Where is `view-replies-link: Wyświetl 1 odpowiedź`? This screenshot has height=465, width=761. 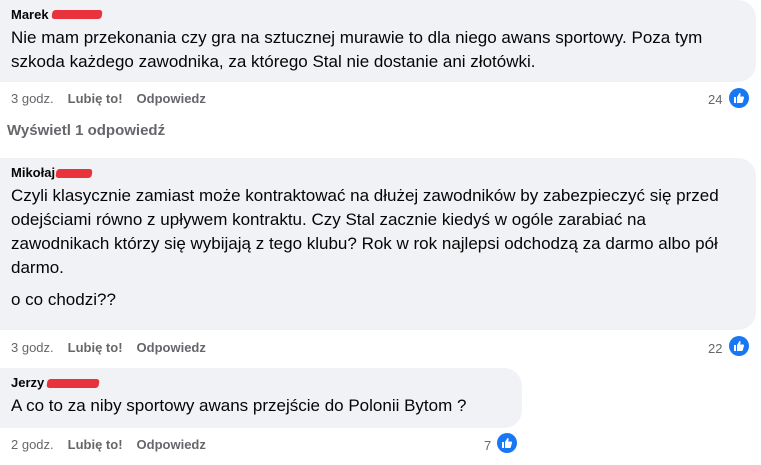 view-replies-link: Wyświetl 1 odpowiedź is located at coordinates (86, 130).